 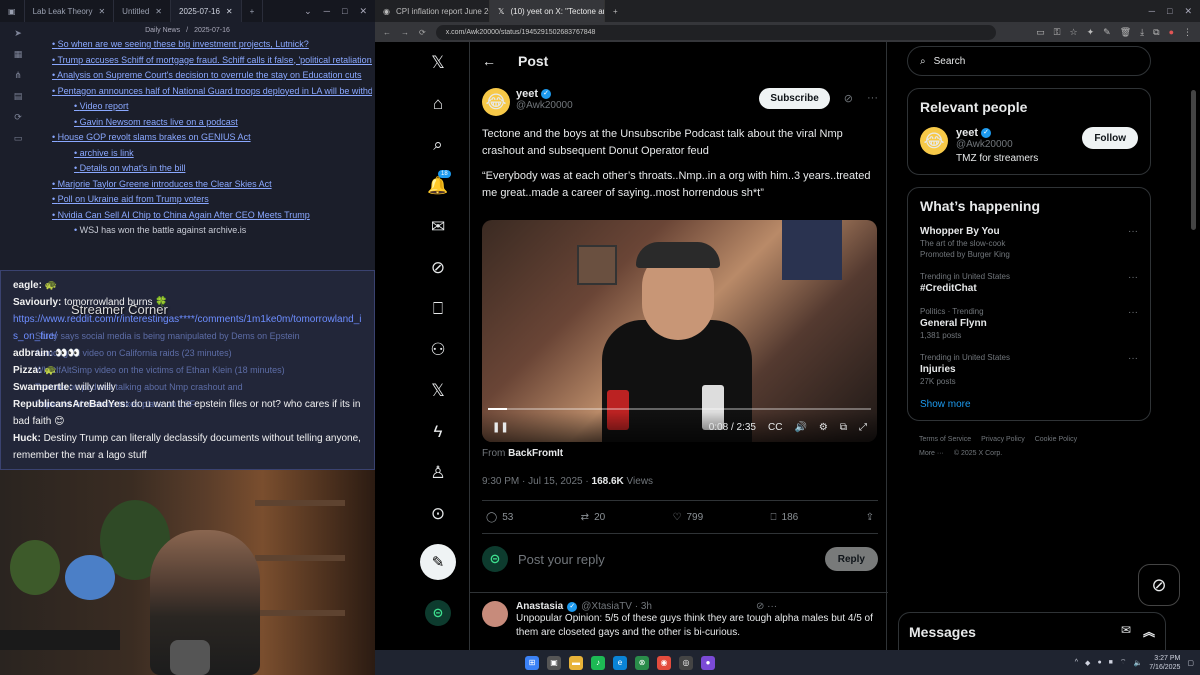 What do you see at coordinates (800, 427) in the screenshot?
I see `volume-icon: 🔊` at bounding box center [800, 427].